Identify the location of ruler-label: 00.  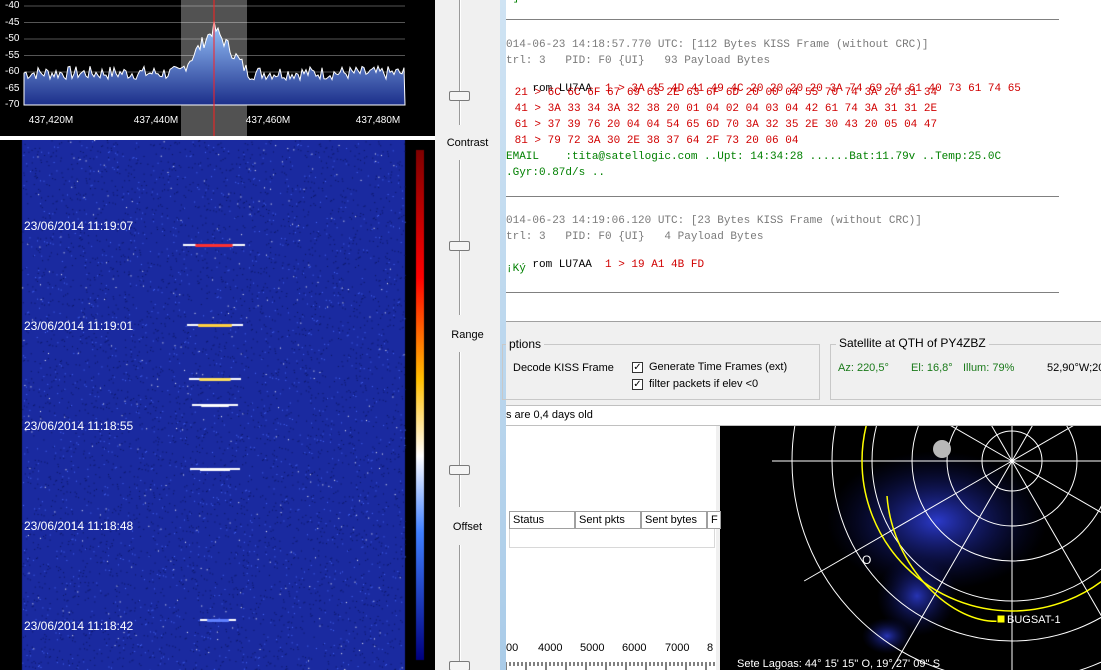
(512, 648).